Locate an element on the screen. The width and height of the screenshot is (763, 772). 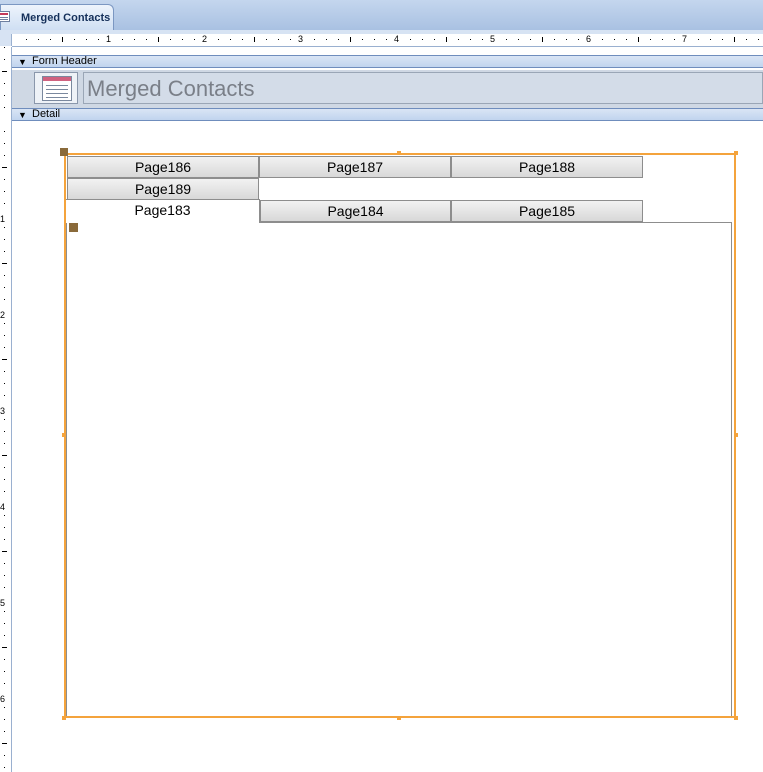
ruler-number: 5 is located at coordinates (3, 603).